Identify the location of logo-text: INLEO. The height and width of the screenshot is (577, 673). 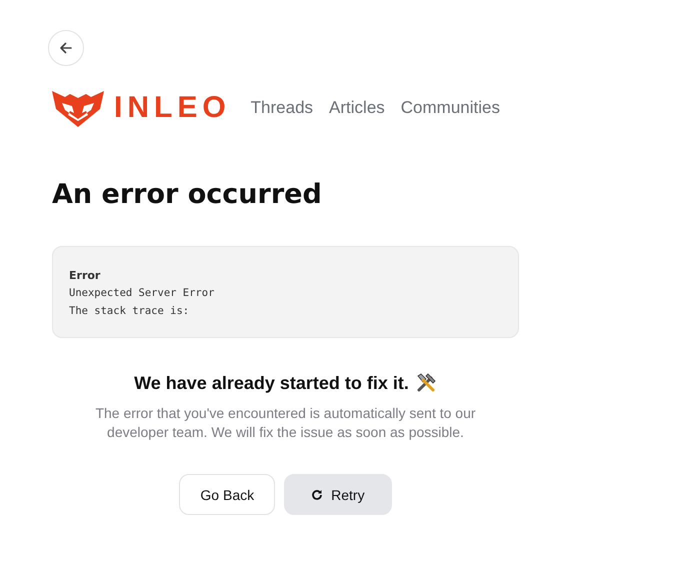
(172, 108).